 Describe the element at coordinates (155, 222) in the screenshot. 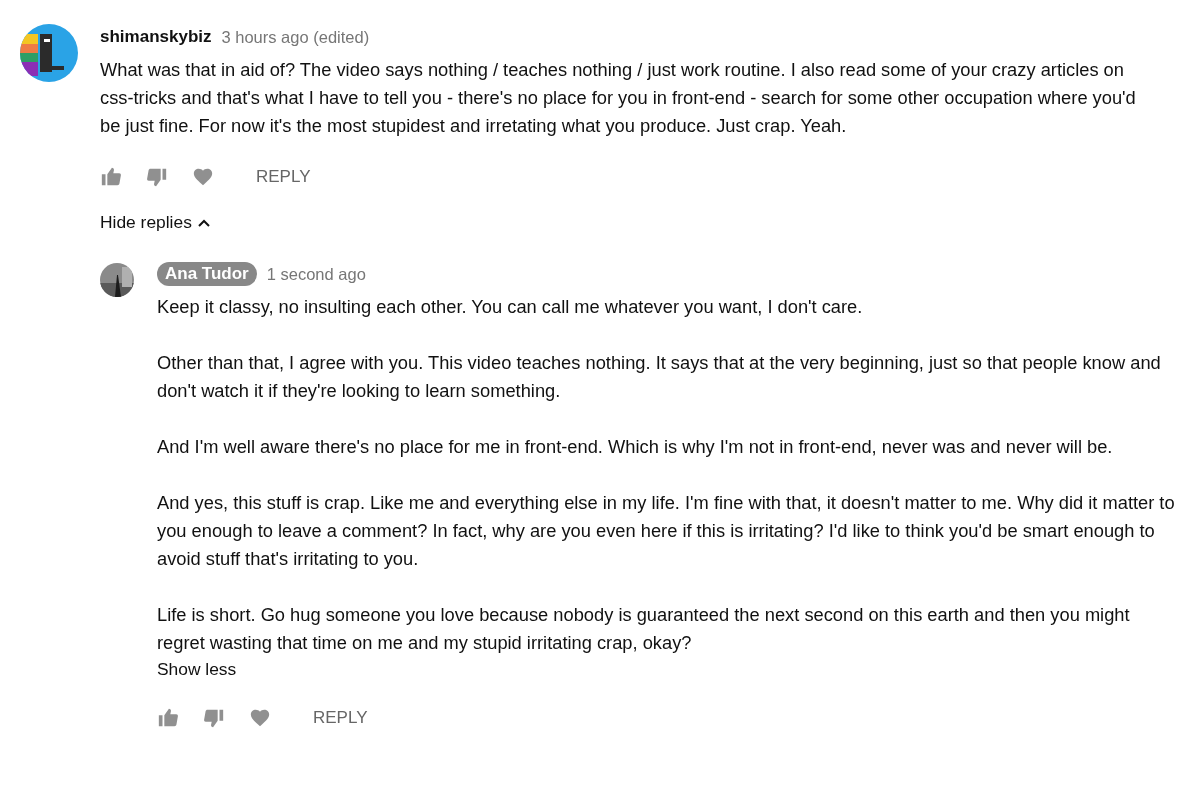

I see `hide-replies-button: Hide replies` at that location.